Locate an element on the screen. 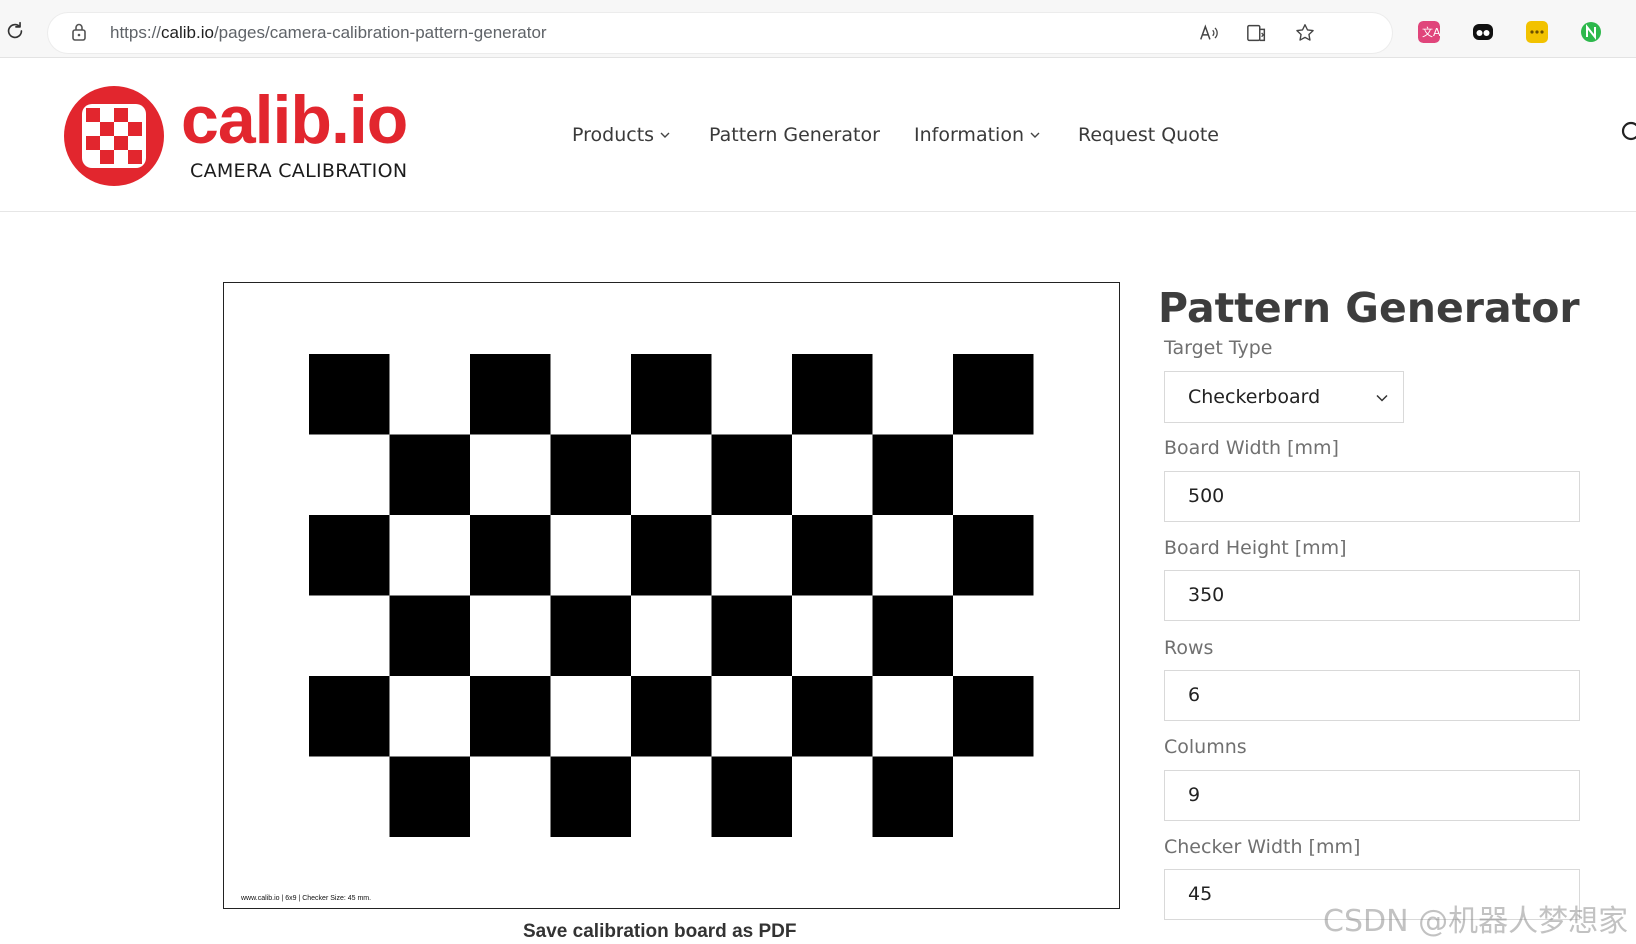 Image resolution: width=1636 pixels, height=944 pixels. rows-input: 6 is located at coordinates (1372, 695).